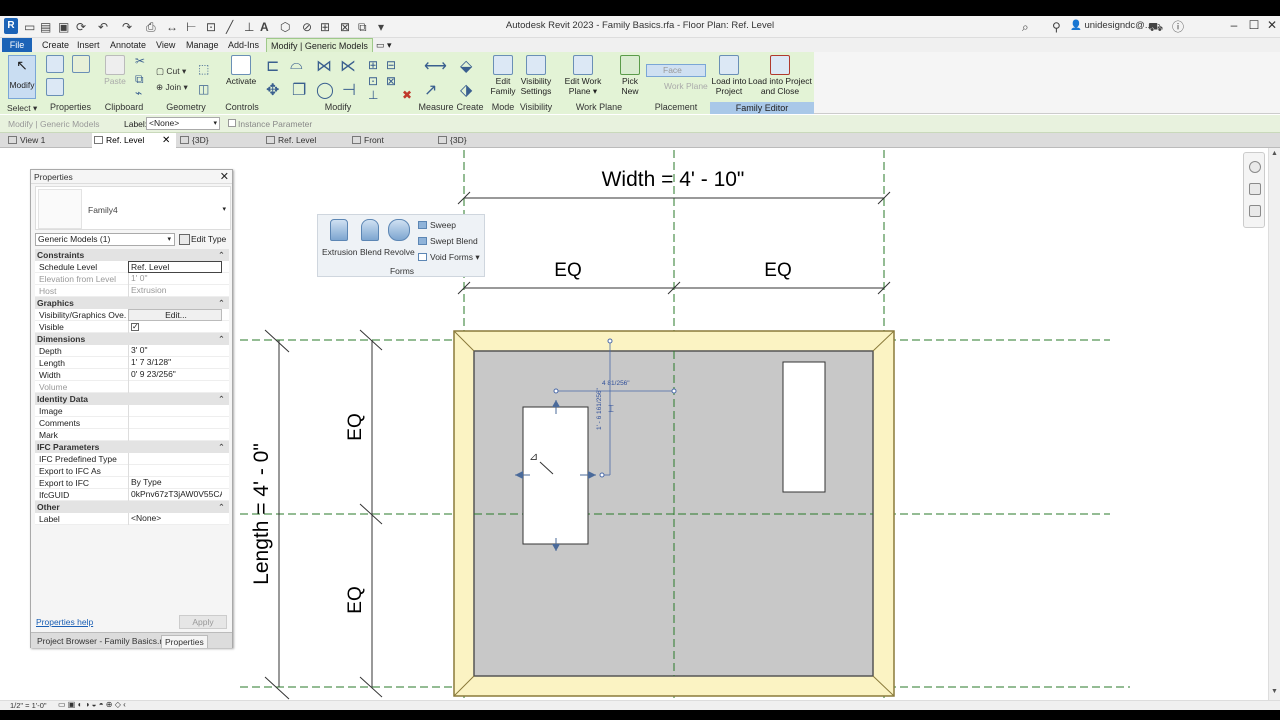 The width and height of the screenshot is (1280, 720). What do you see at coordinates (1025, 27) in the screenshot?
I see `search-icon: ⌕` at bounding box center [1025, 27].